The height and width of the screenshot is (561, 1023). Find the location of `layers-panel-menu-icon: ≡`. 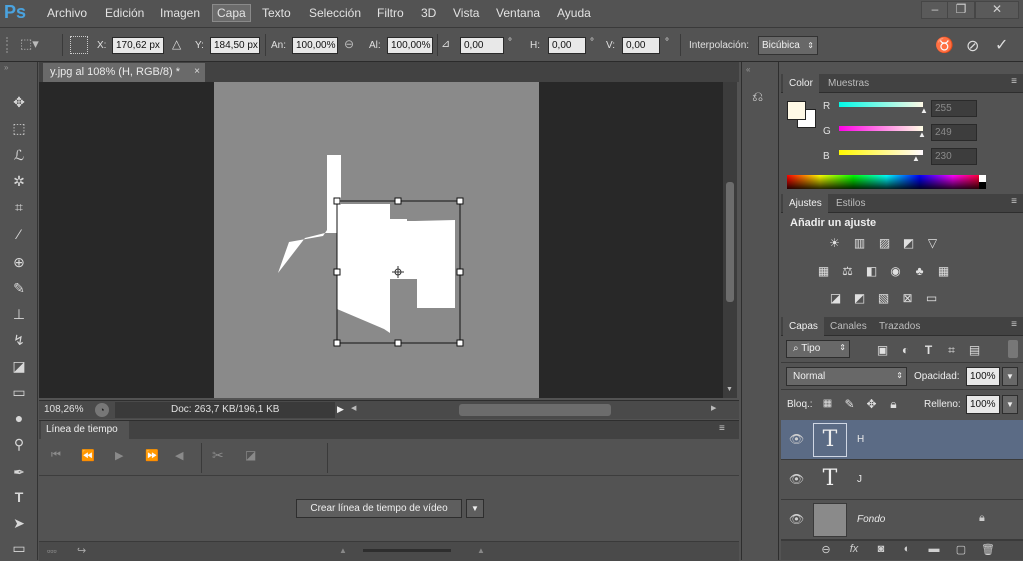

layers-panel-menu-icon: ≡ is located at coordinates (1014, 324).